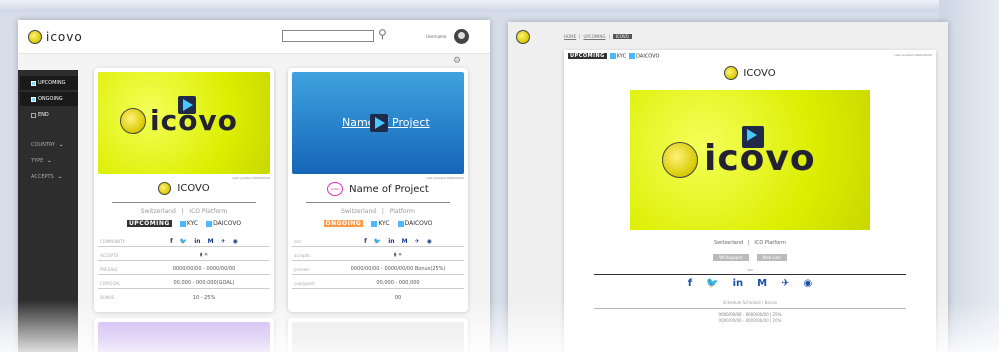 The height and width of the screenshot is (352, 999). Describe the element at coordinates (49, 99) in the screenshot. I see `sidebar-item-ongoing: ONGOING` at that location.